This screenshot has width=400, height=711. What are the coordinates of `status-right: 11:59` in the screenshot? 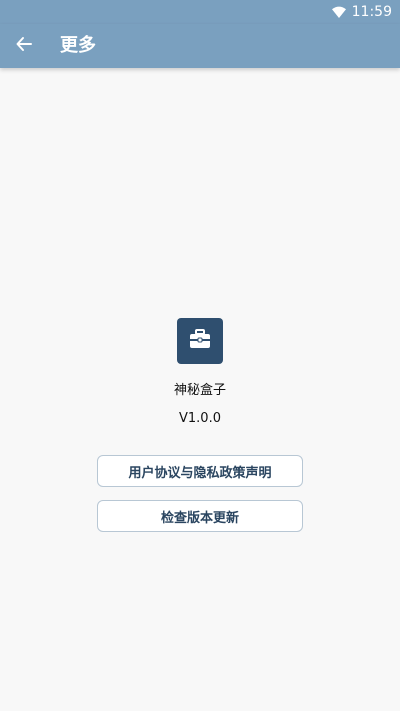 It's located at (361, 12).